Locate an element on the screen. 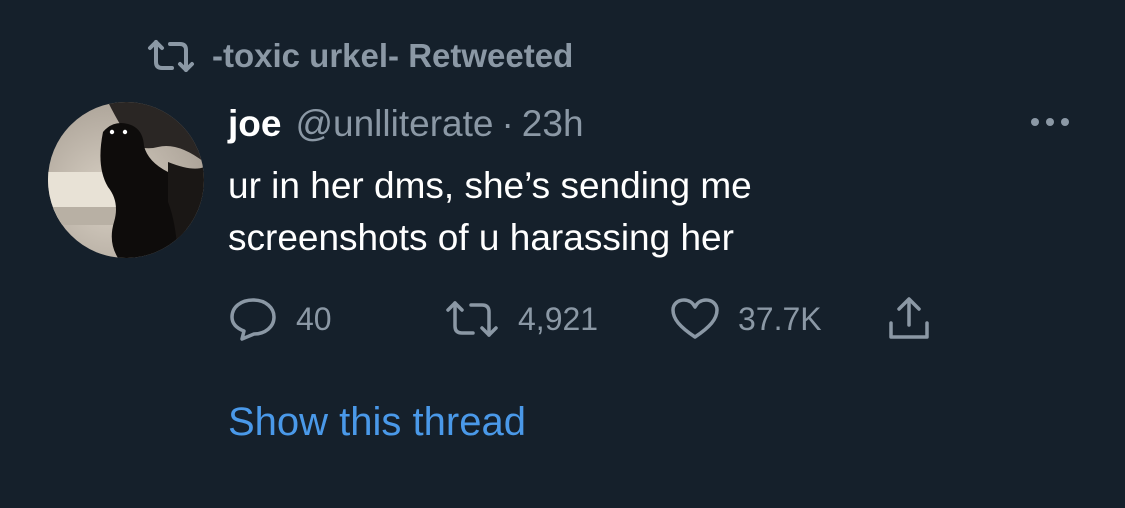  reply-count: 40 is located at coordinates (314, 318).